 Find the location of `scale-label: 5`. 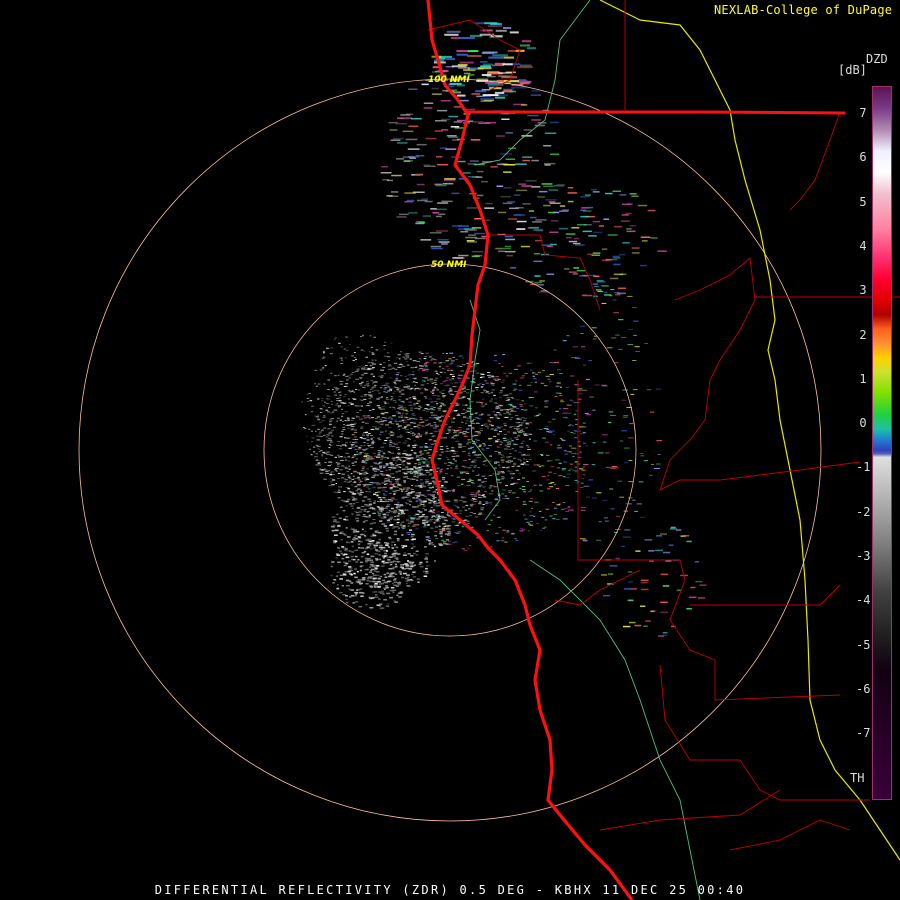

scale-label: 5 is located at coordinates (863, 201).